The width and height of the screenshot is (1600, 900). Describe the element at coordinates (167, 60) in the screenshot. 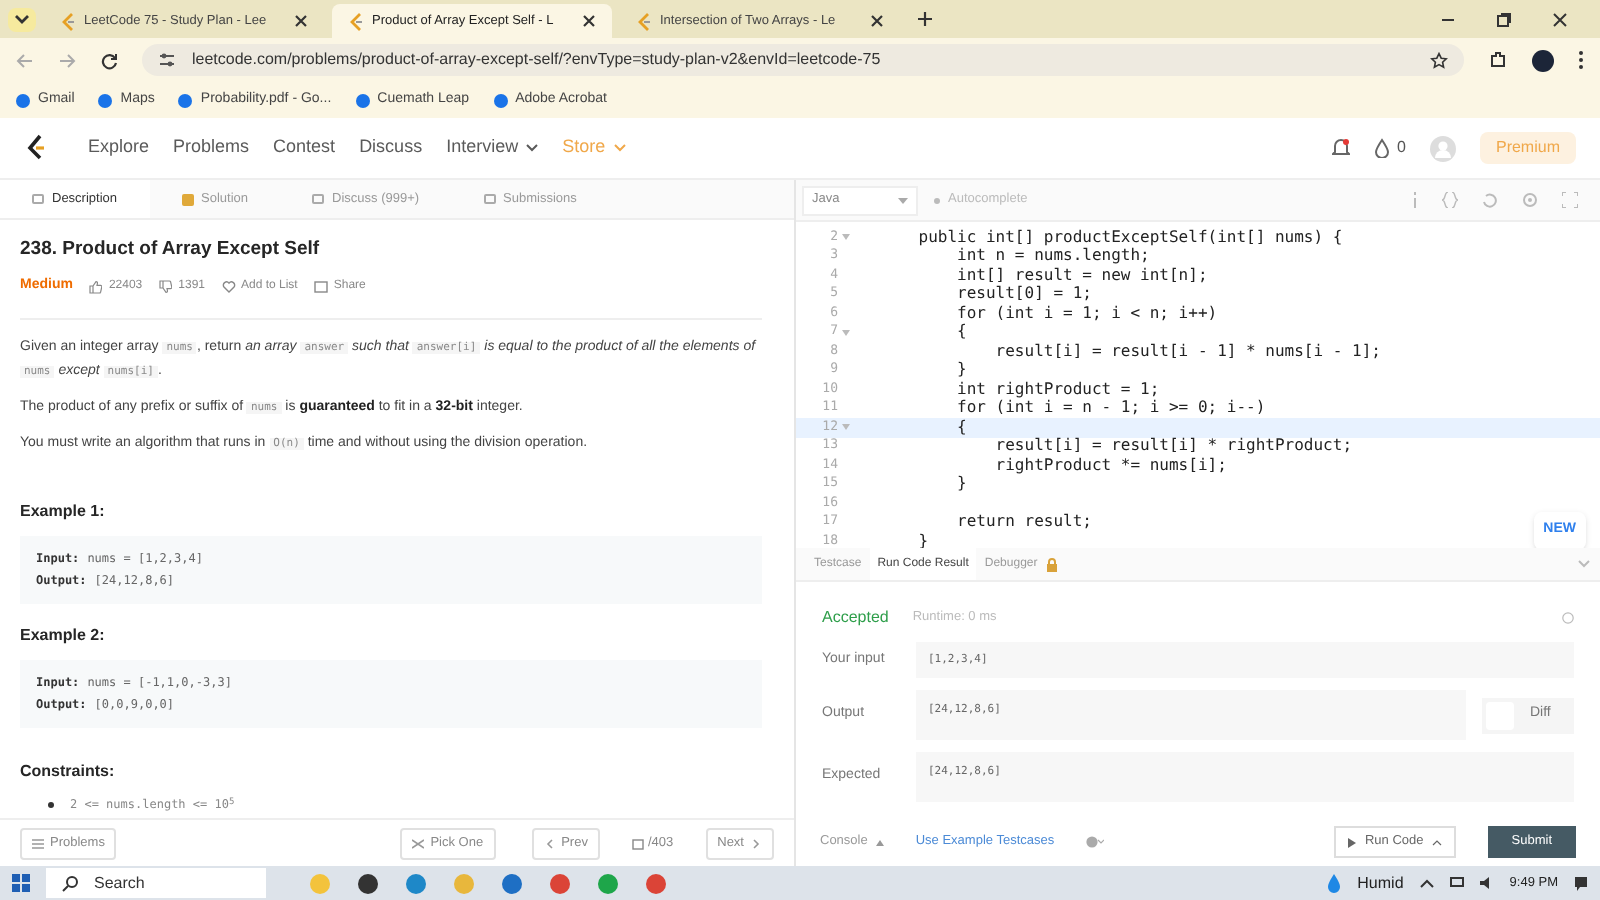

I see `tune-icon` at that location.